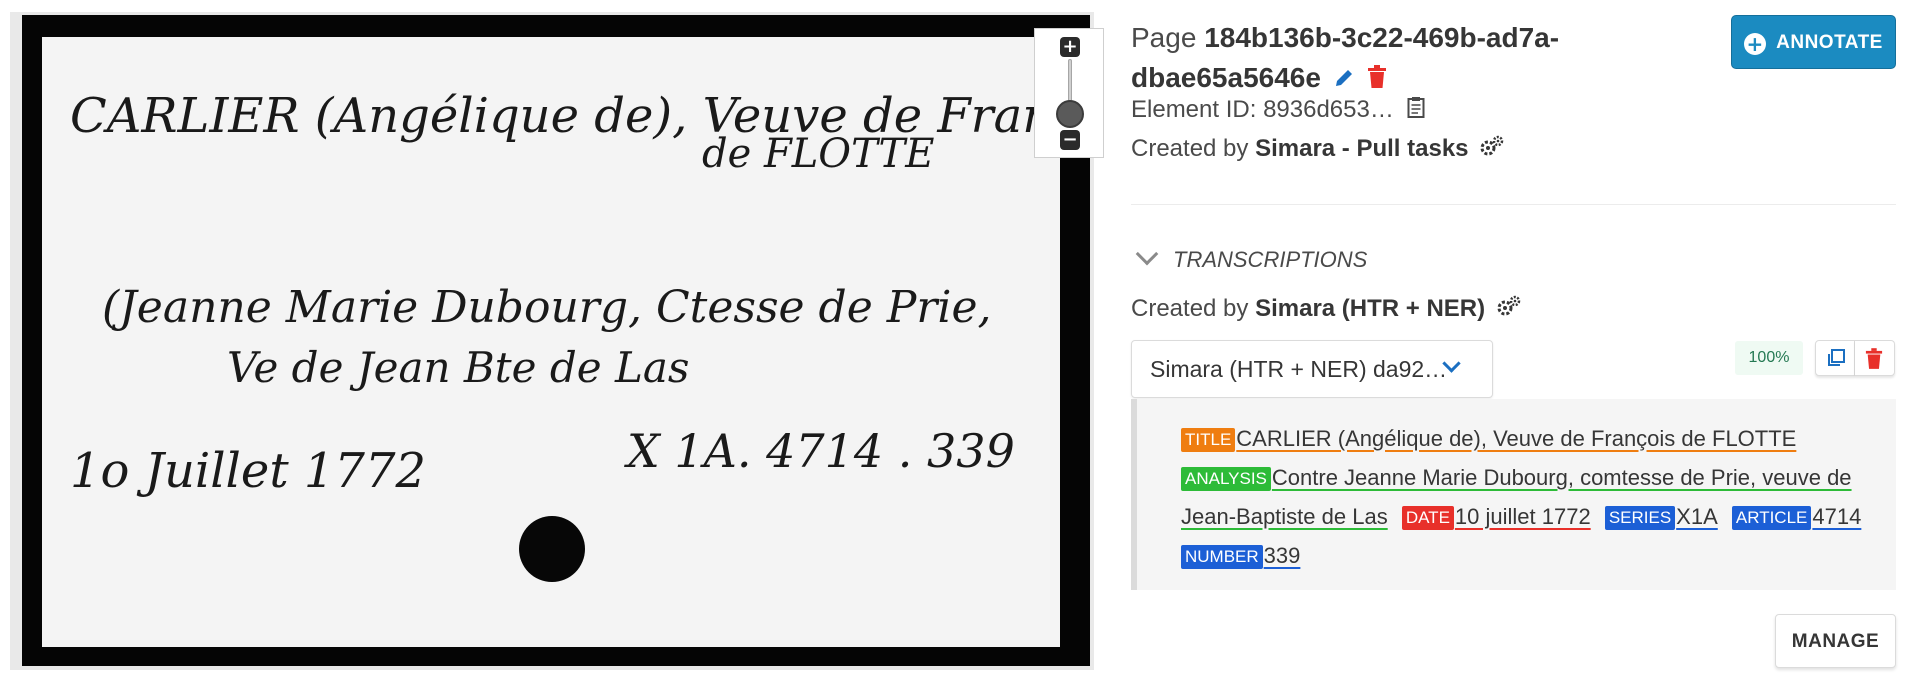  I want to click on entity-date: DATE 10 juillet 1772, so click(1496, 517).